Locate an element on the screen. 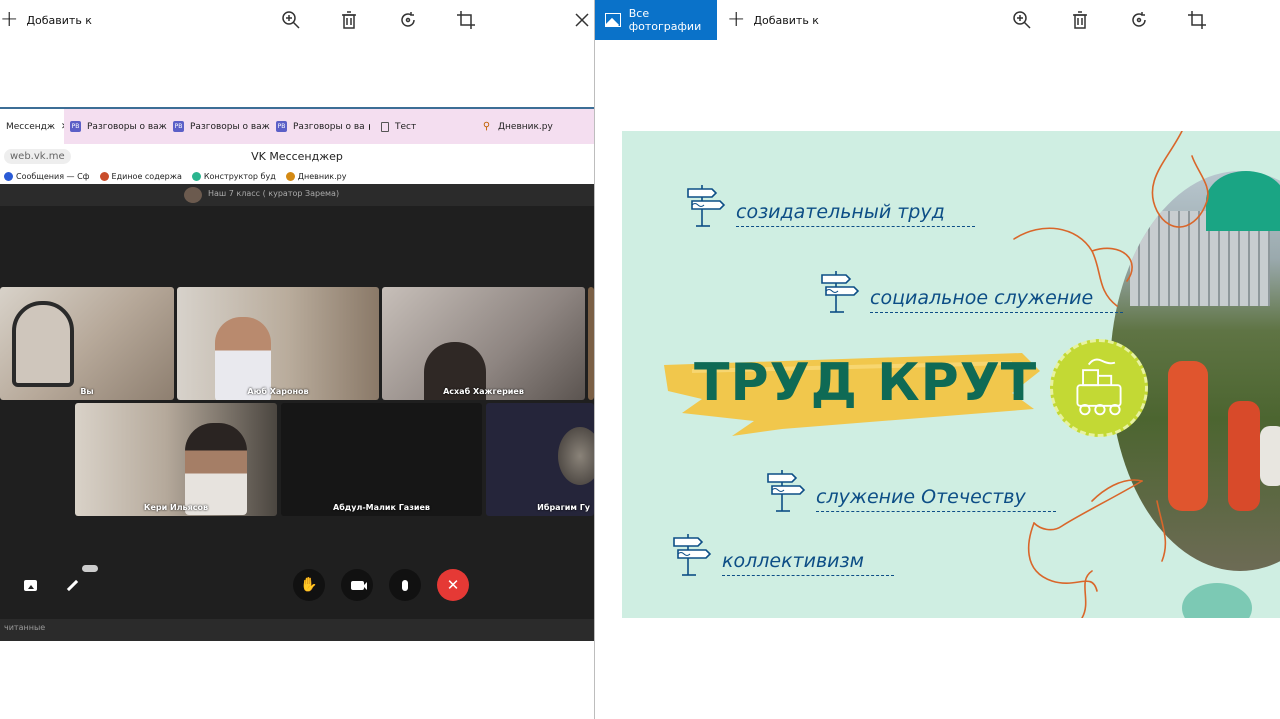 The width and height of the screenshot is (1280, 719). pen-button is located at coordinates (77, 583).